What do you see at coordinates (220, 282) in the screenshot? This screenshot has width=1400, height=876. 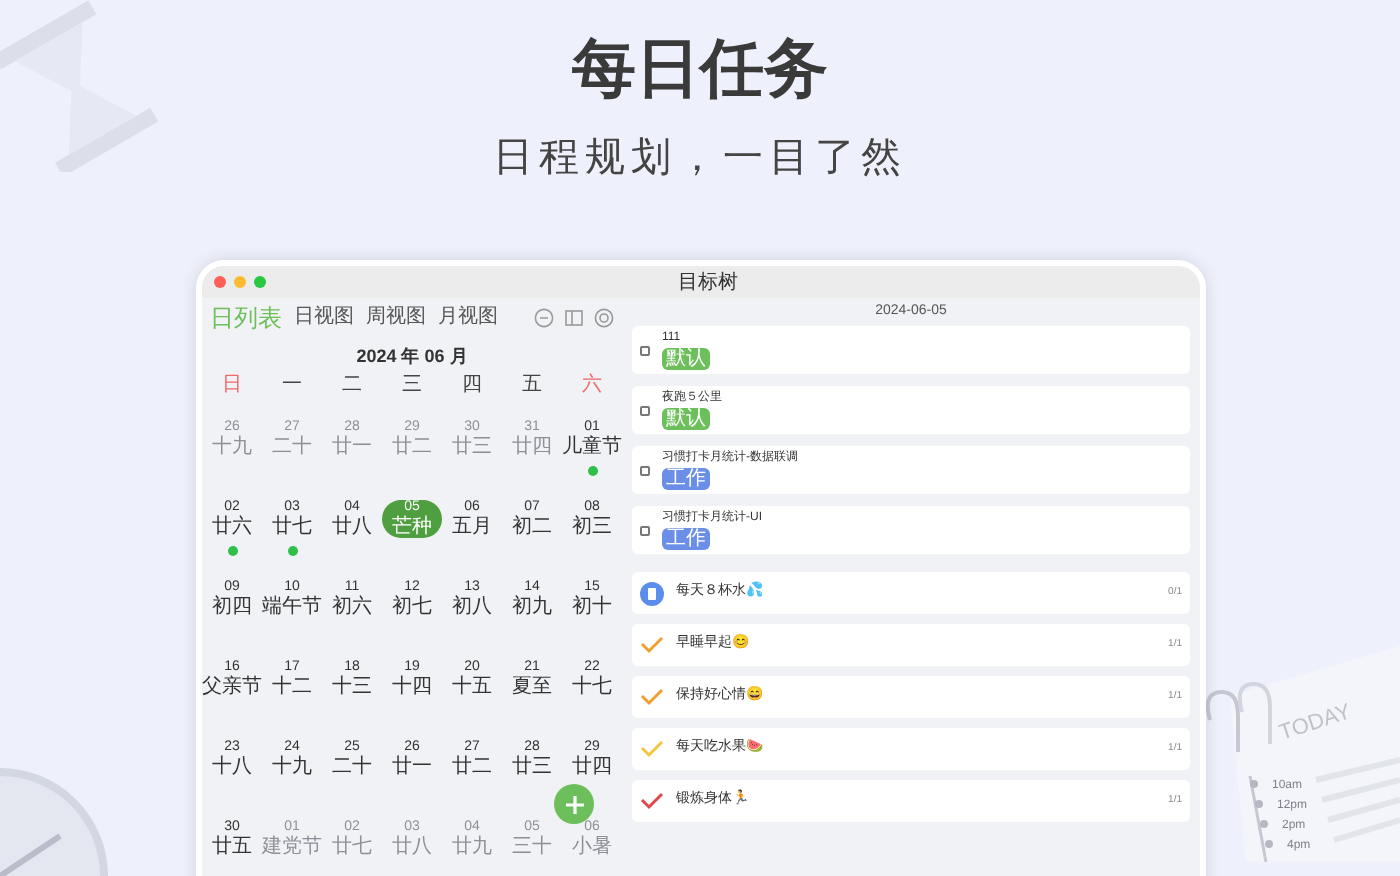 I see `close-button` at bounding box center [220, 282].